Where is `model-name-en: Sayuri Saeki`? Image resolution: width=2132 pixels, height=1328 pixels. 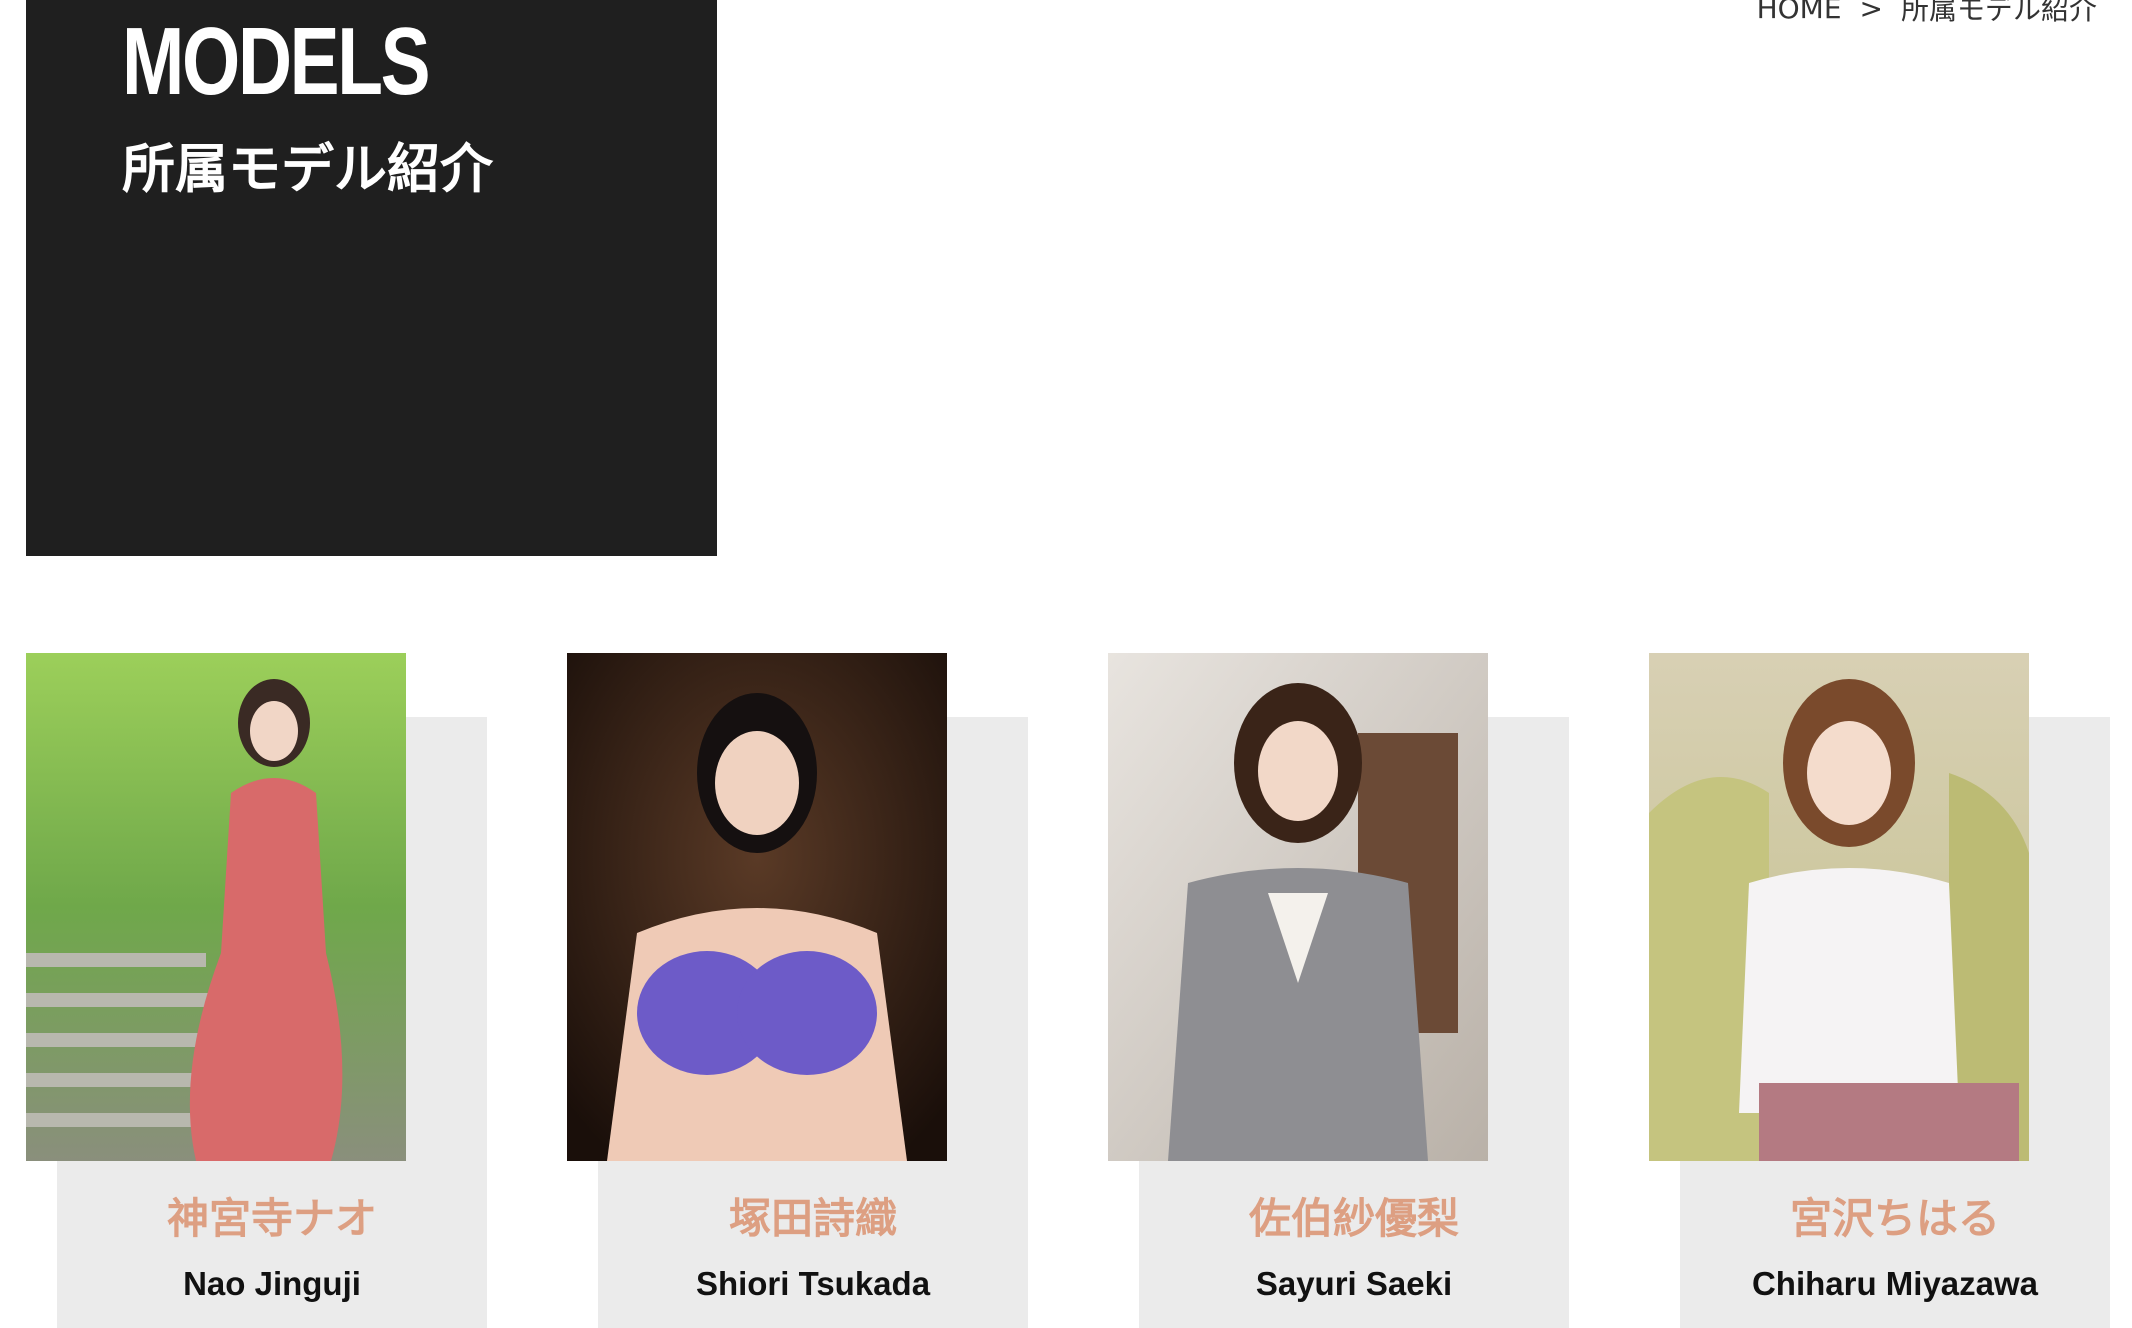 model-name-en: Sayuri Saeki is located at coordinates (1354, 1284).